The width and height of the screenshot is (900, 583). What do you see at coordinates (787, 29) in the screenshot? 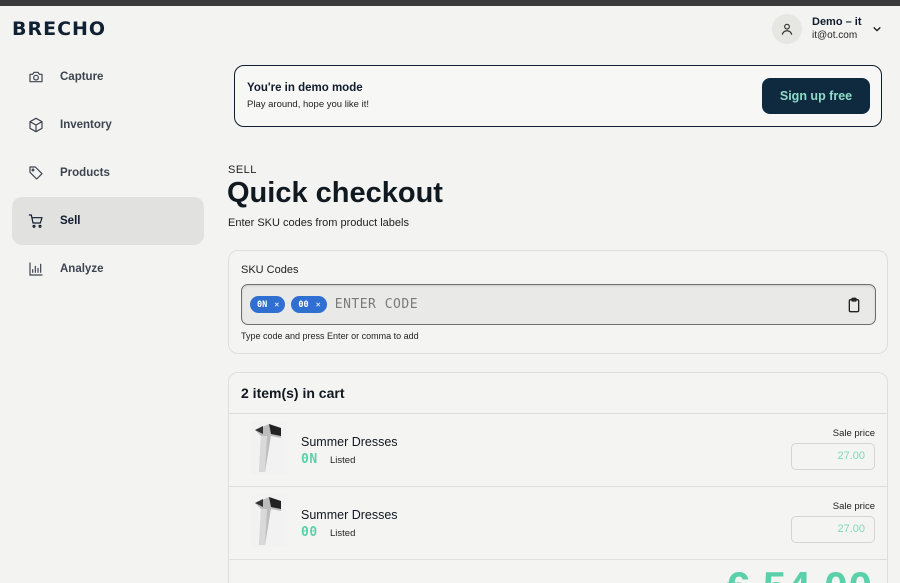
I see `user-icon` at bounding box center [787, 29].